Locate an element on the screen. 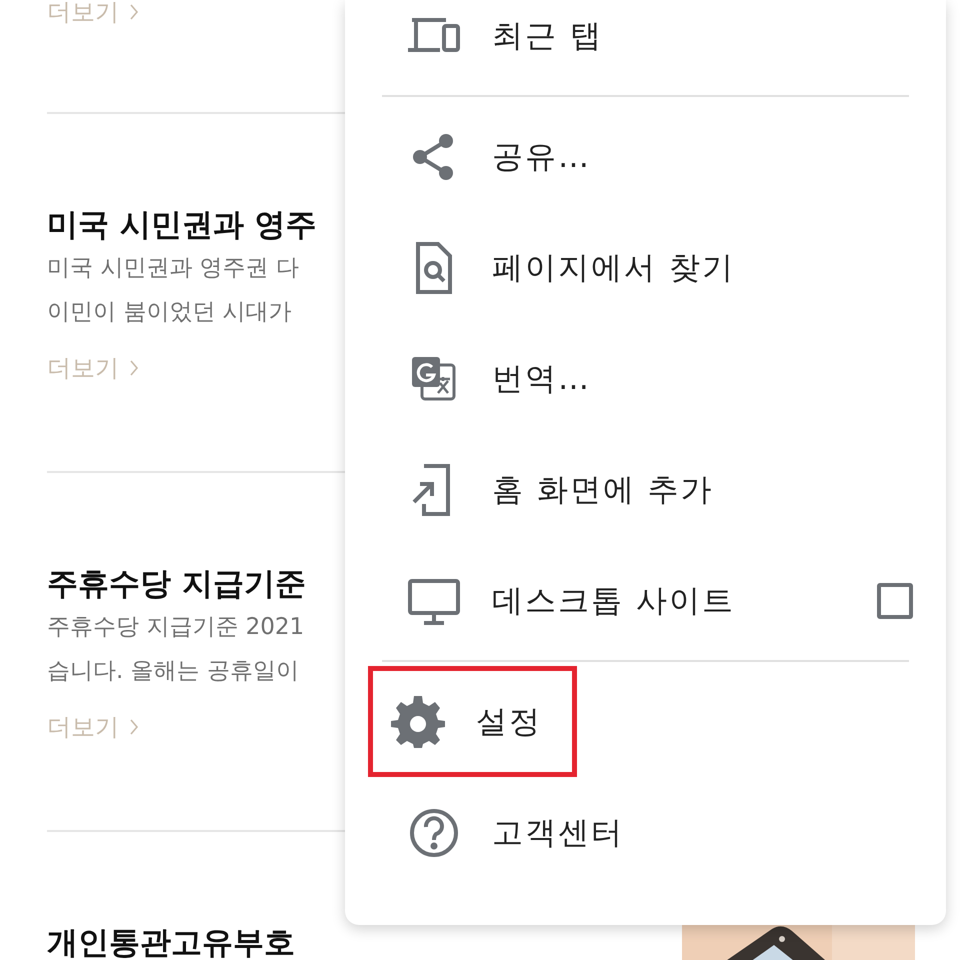 This screenshot has height=960, width=960. article-excerpt: 주휴수당 지급기준 2021 is located at coordinates (176, 627).